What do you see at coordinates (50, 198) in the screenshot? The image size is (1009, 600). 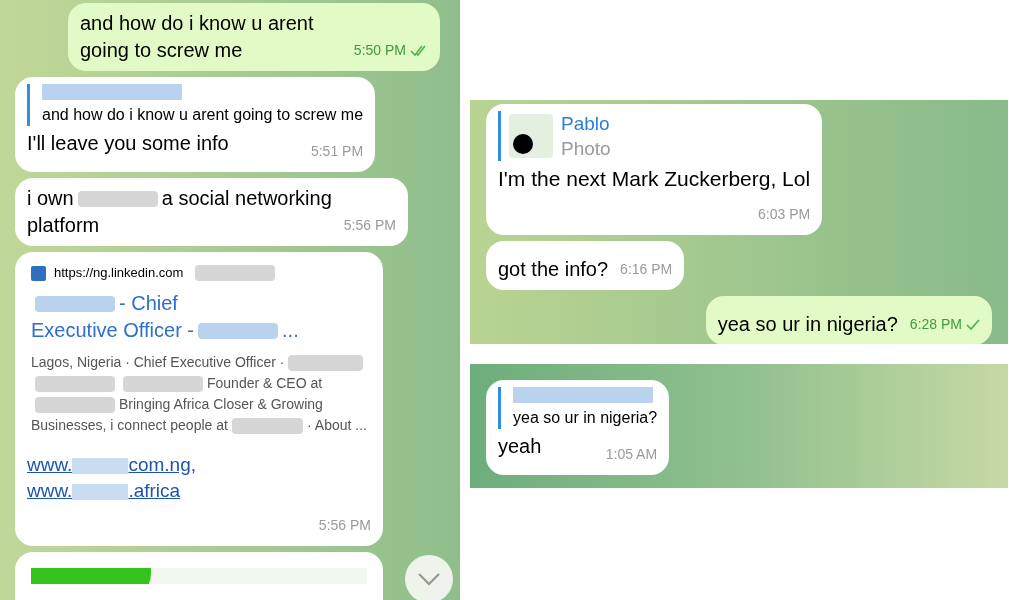 I see `message-text: i own` at bounding box center [50, 198].